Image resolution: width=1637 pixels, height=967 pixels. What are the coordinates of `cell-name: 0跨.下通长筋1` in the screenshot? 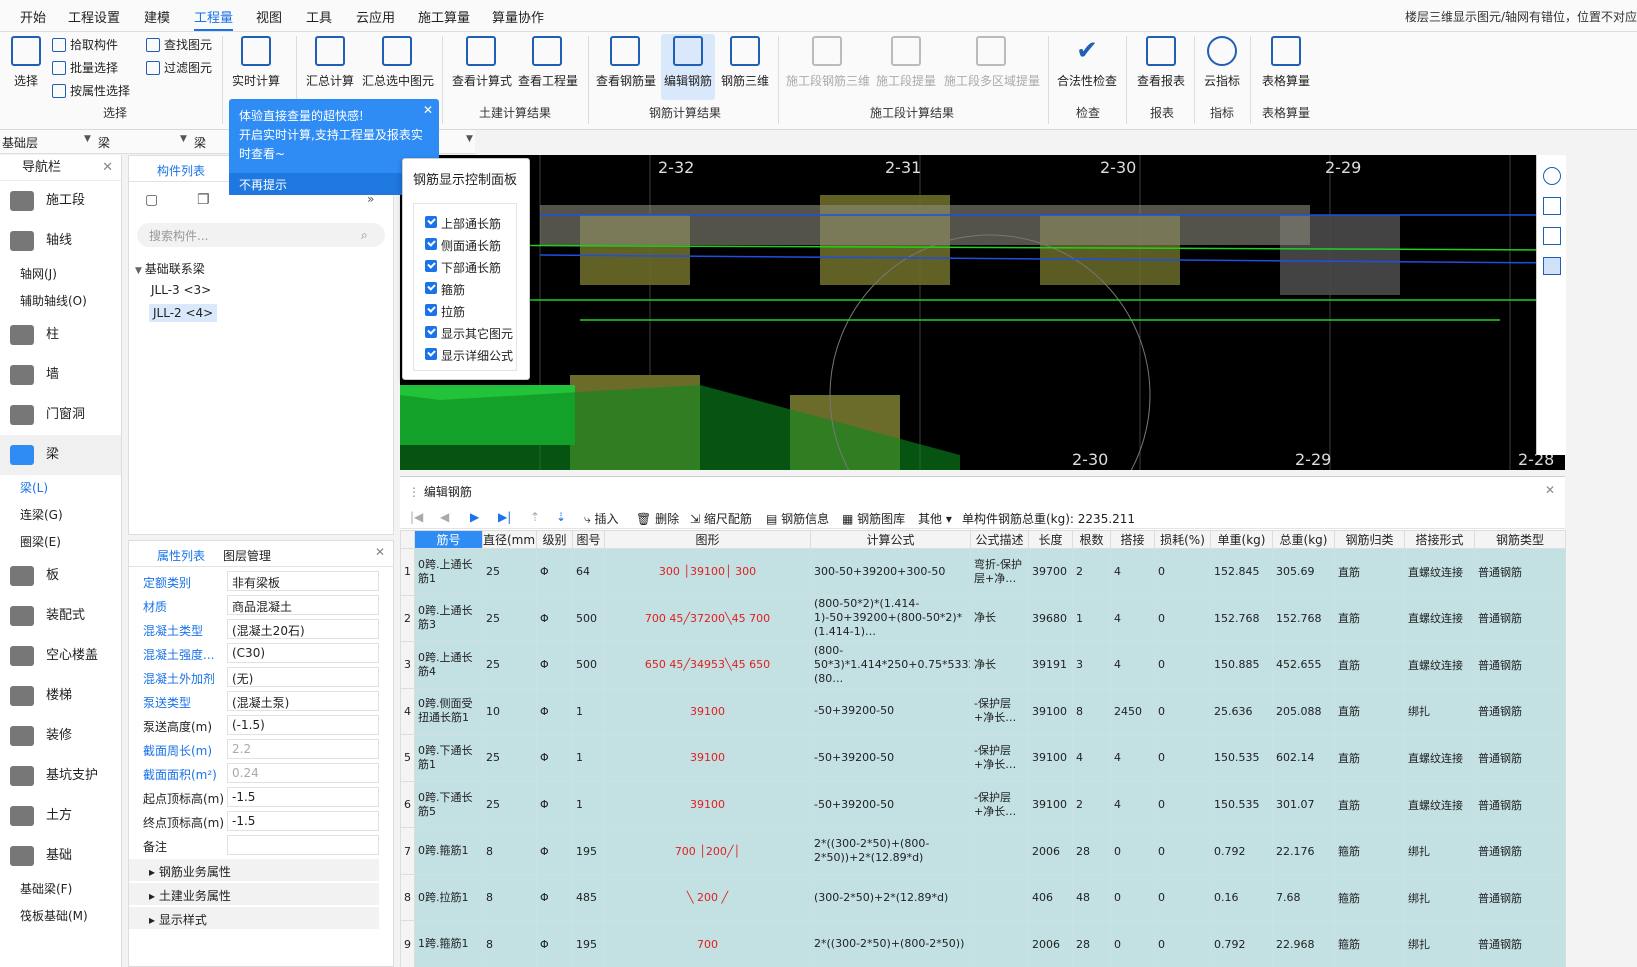 It's located at (448, 758).